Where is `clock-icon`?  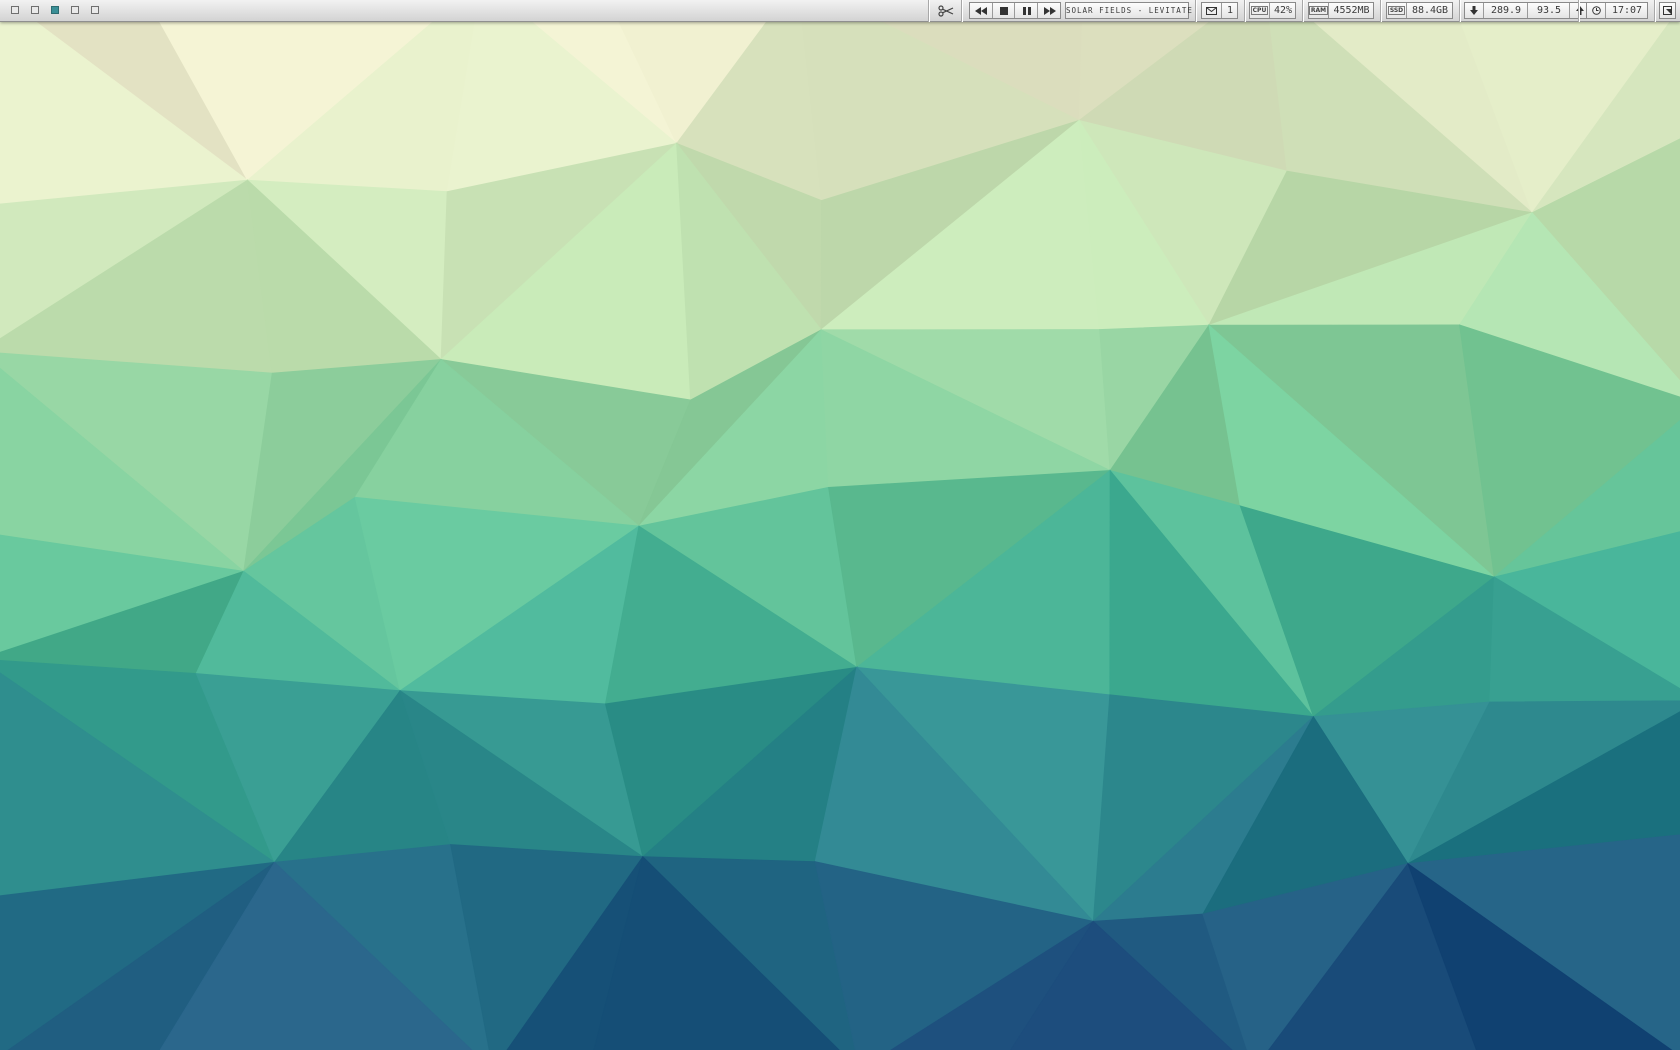
clock-icon is located at coordinates (1596, 10).